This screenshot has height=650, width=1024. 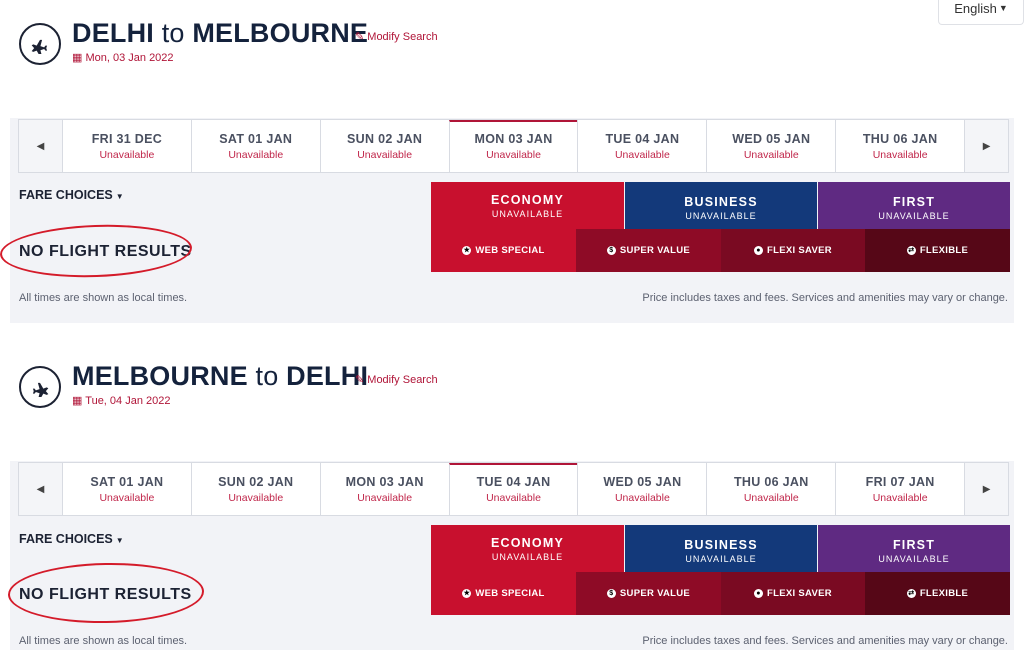 What do you see at coordinates (121, 400) in the screenshot?
I see `travel-date: ▦ Tue, 04 Jan 2022` at bounding box center [121, 400].